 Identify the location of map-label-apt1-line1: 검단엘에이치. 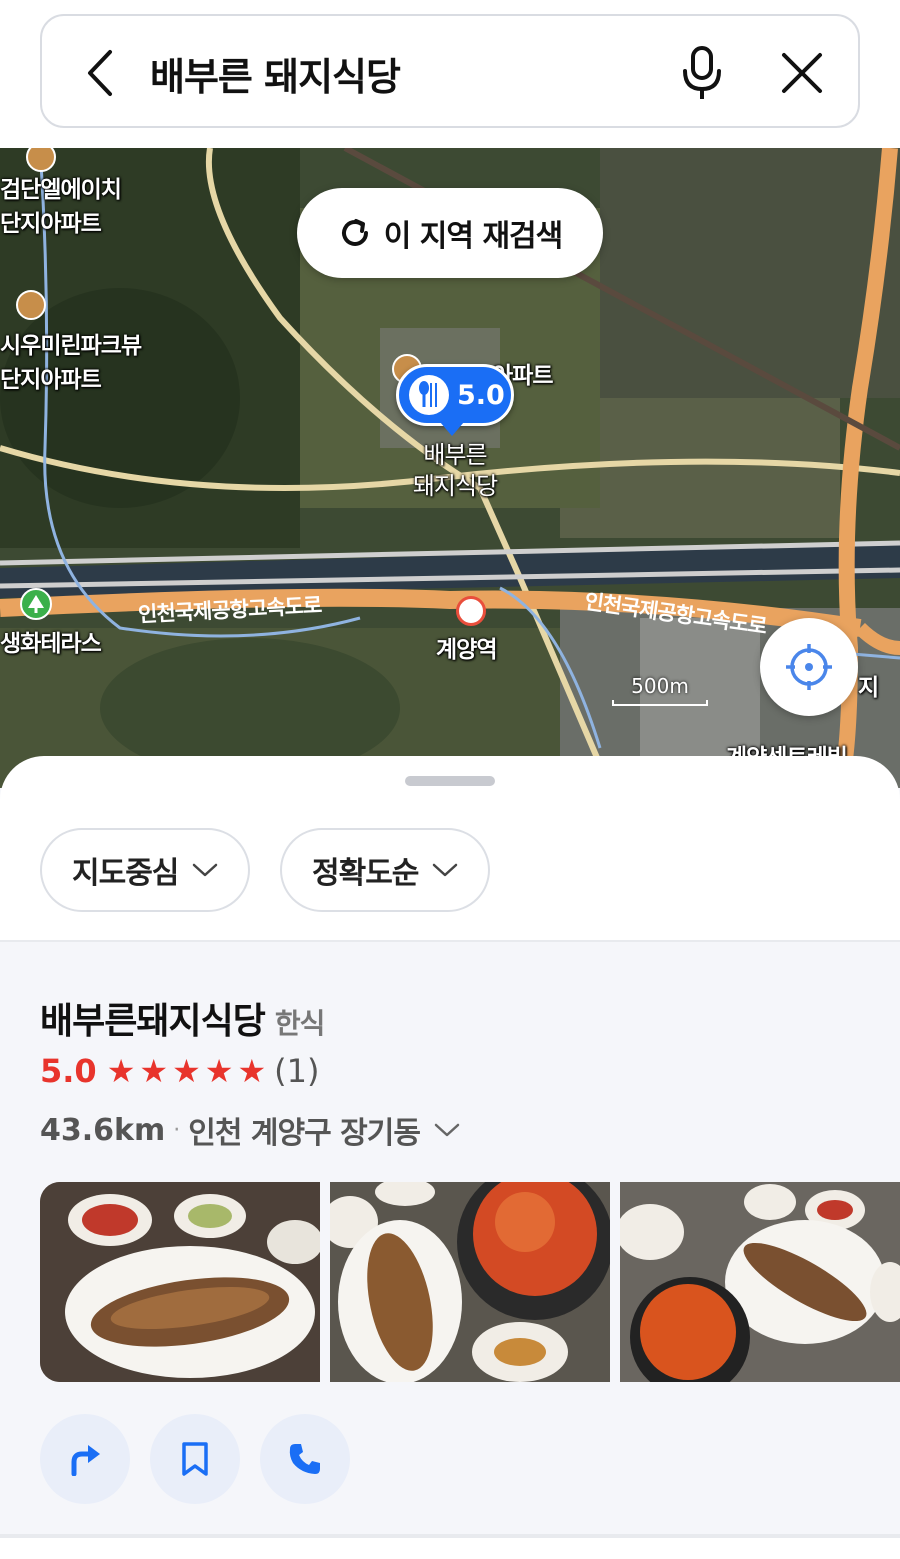
(61, 190).